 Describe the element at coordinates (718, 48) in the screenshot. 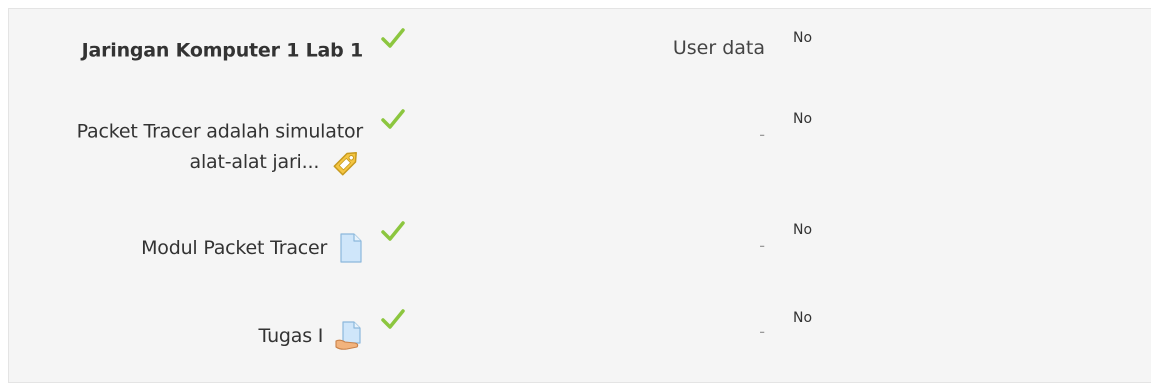

I see `user-data-label: User data` at that location.